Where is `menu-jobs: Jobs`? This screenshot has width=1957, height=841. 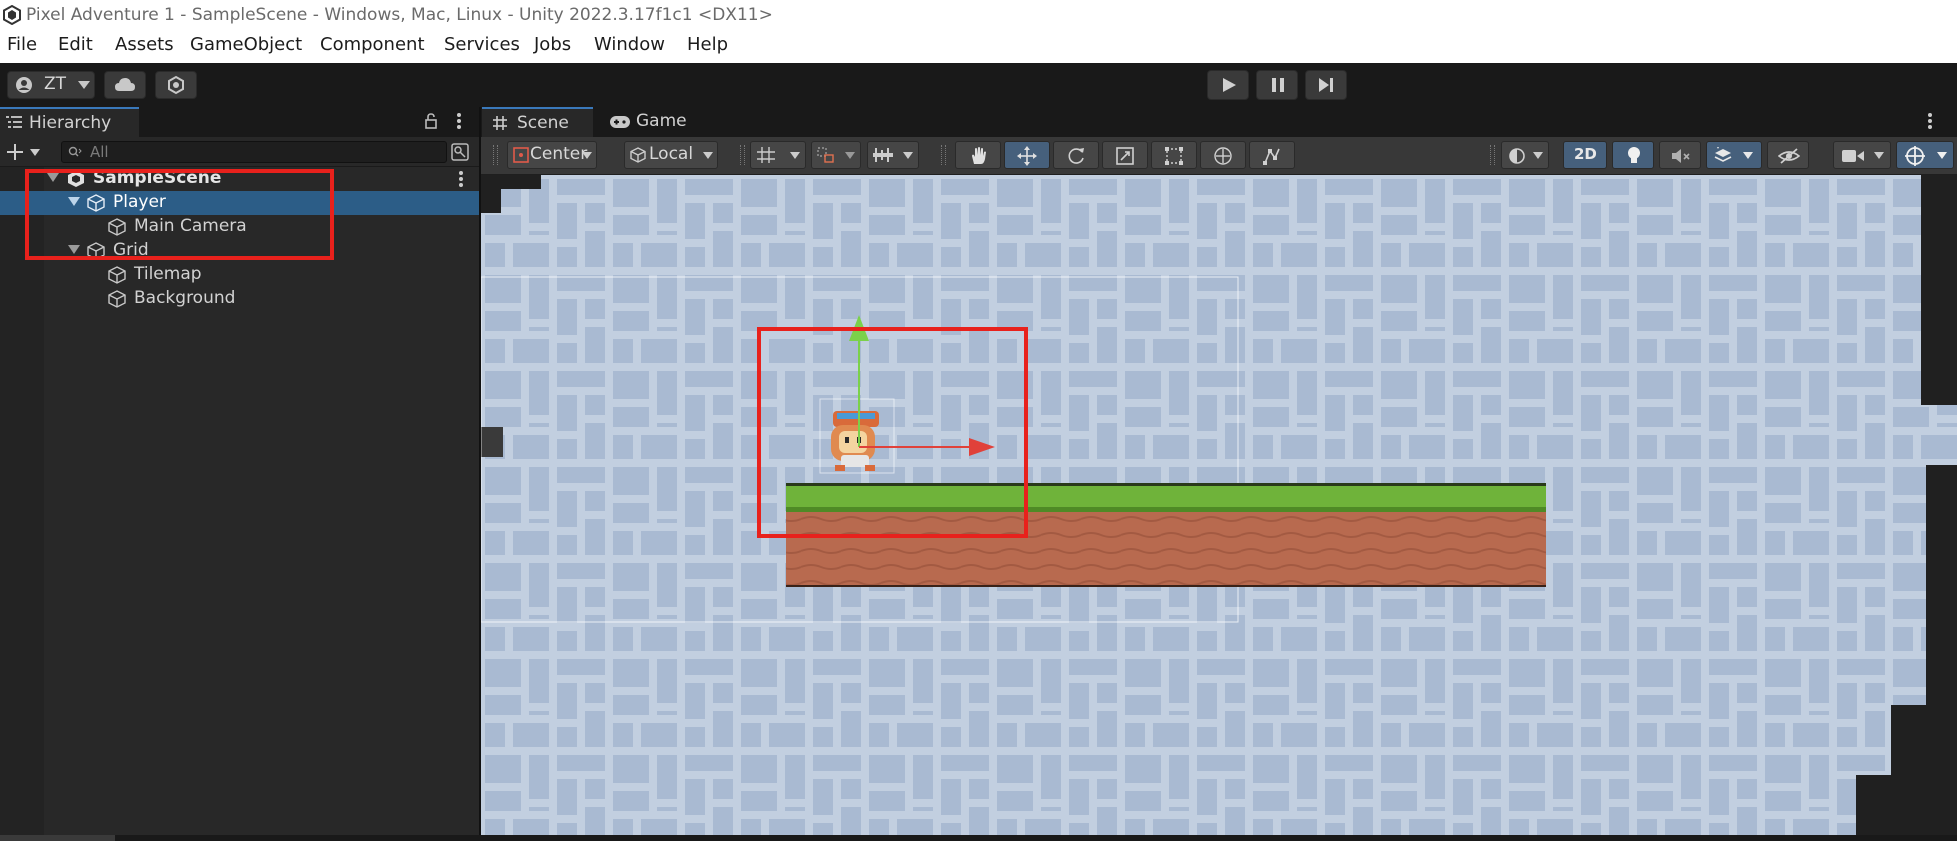
menu-jobs: Jobs is located at coordinates (552, 44).